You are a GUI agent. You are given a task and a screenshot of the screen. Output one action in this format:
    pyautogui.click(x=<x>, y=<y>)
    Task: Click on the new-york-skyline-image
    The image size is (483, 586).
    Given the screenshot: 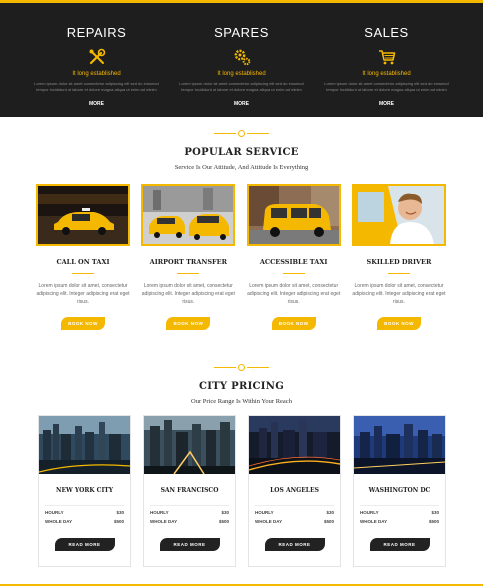 What is the action you would take?
    pyautogui.click(x=84, y=445)
    